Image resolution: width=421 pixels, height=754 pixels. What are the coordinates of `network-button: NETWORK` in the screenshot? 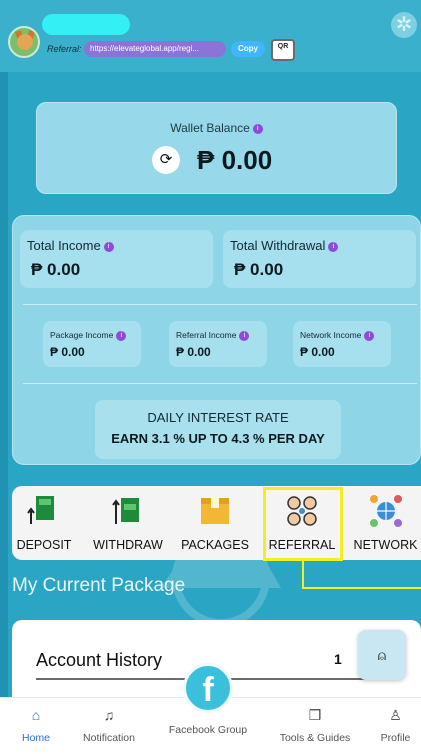 It's located at (385, 523).